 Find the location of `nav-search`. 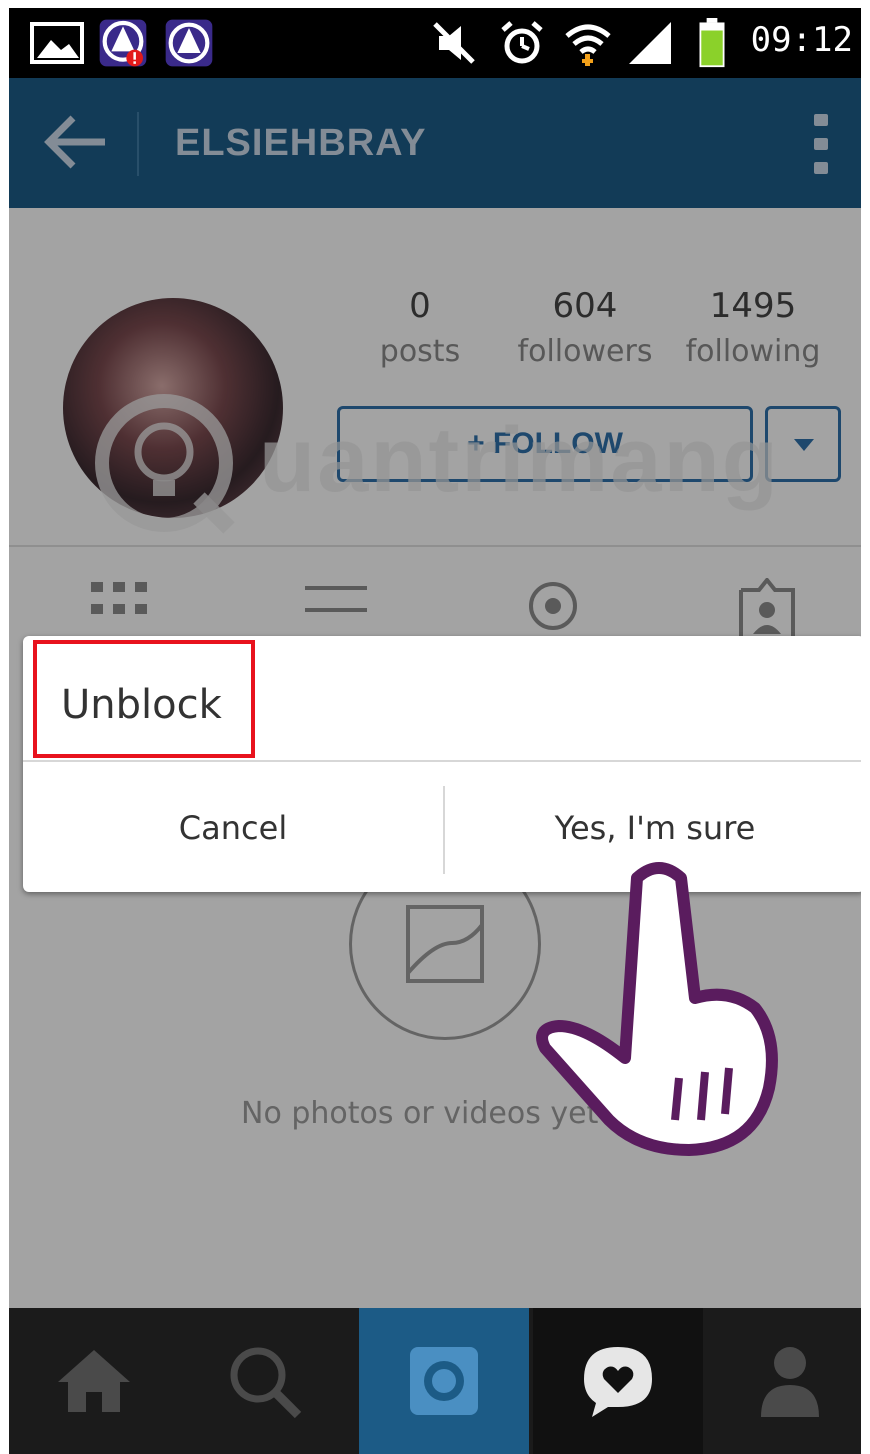

nav-search is located at coordinates (264, 1381).